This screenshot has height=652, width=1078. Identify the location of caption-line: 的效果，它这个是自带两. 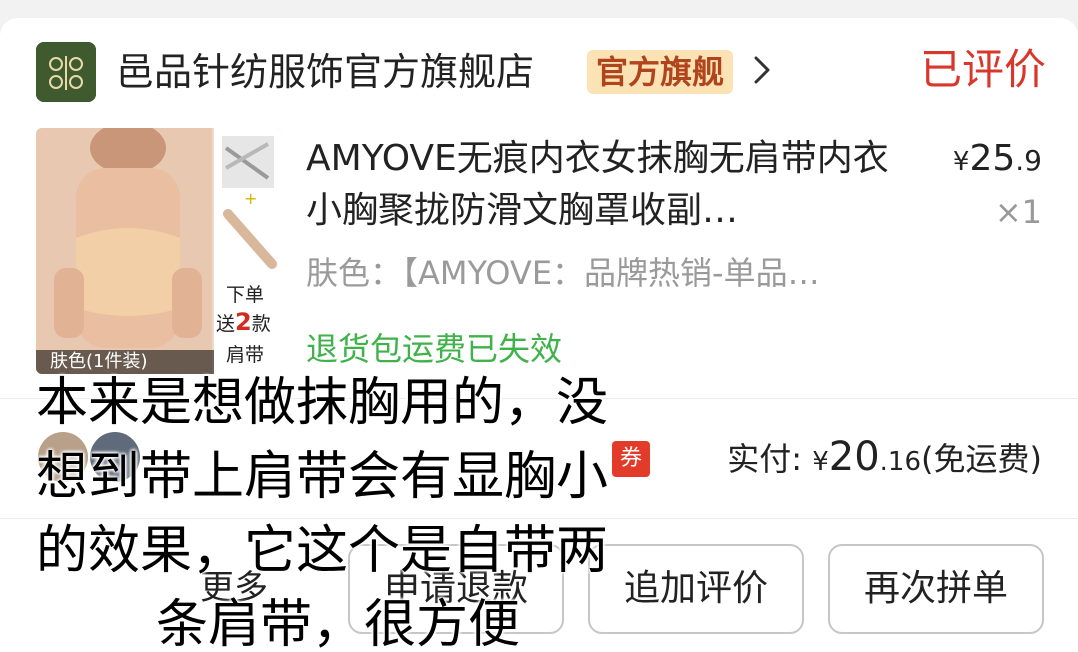
(322, 551).